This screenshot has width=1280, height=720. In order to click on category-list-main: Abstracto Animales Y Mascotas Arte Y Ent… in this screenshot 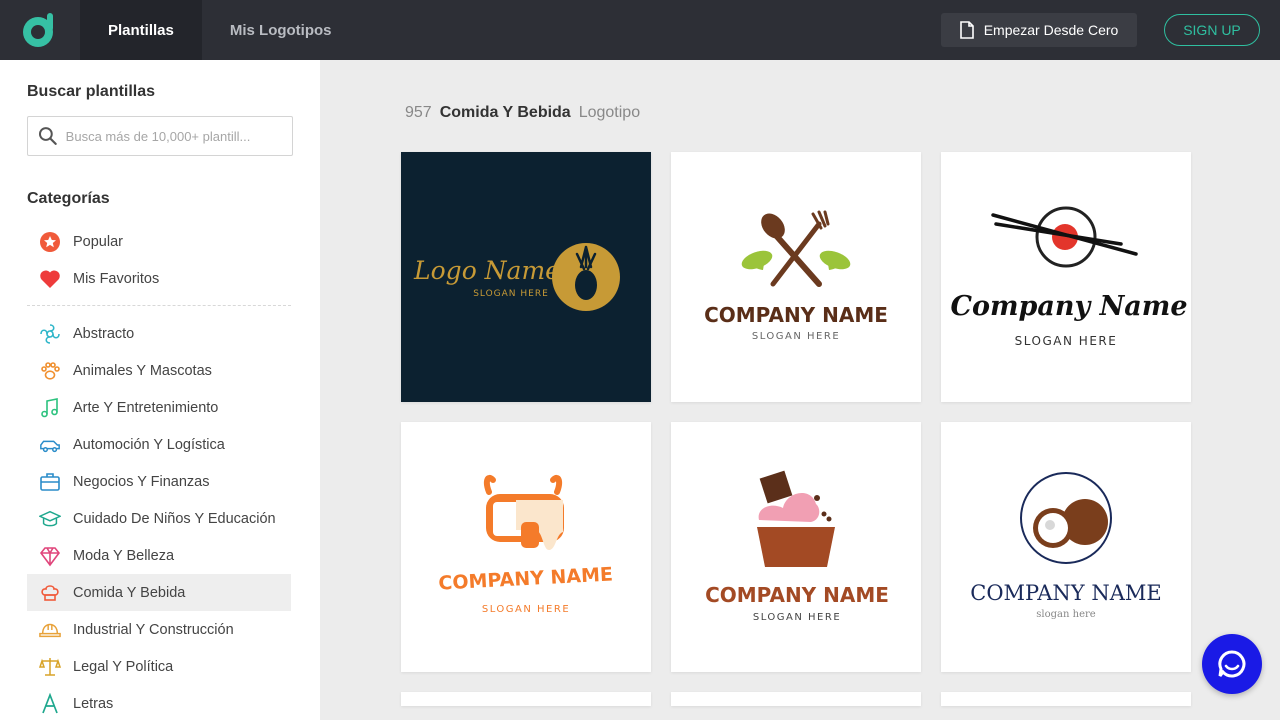, I will do `click(160, 517)`.